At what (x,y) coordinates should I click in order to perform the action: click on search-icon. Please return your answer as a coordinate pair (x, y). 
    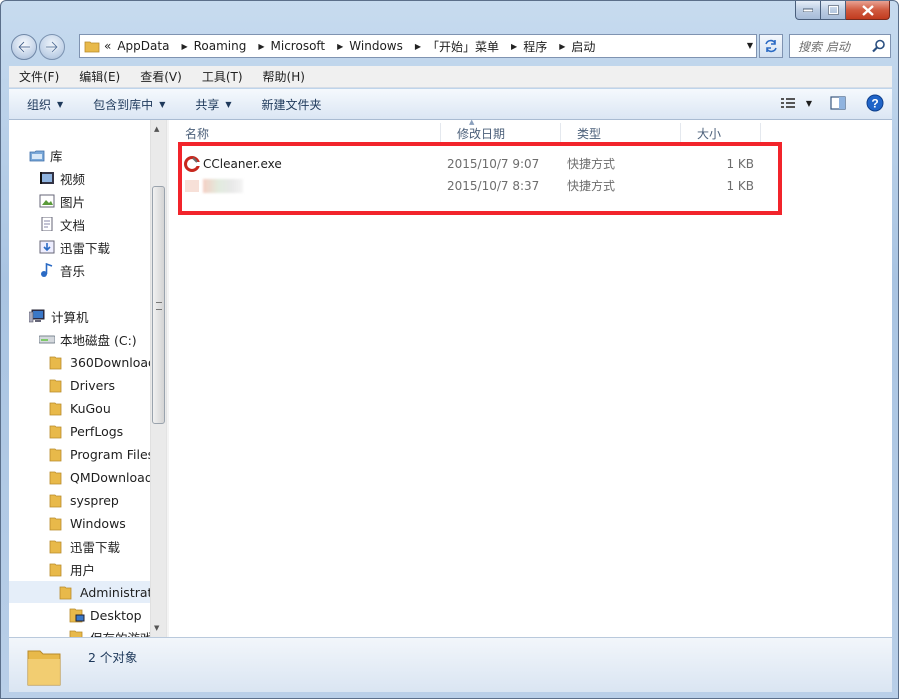
    Looking at the image, I should click on (879, 46).